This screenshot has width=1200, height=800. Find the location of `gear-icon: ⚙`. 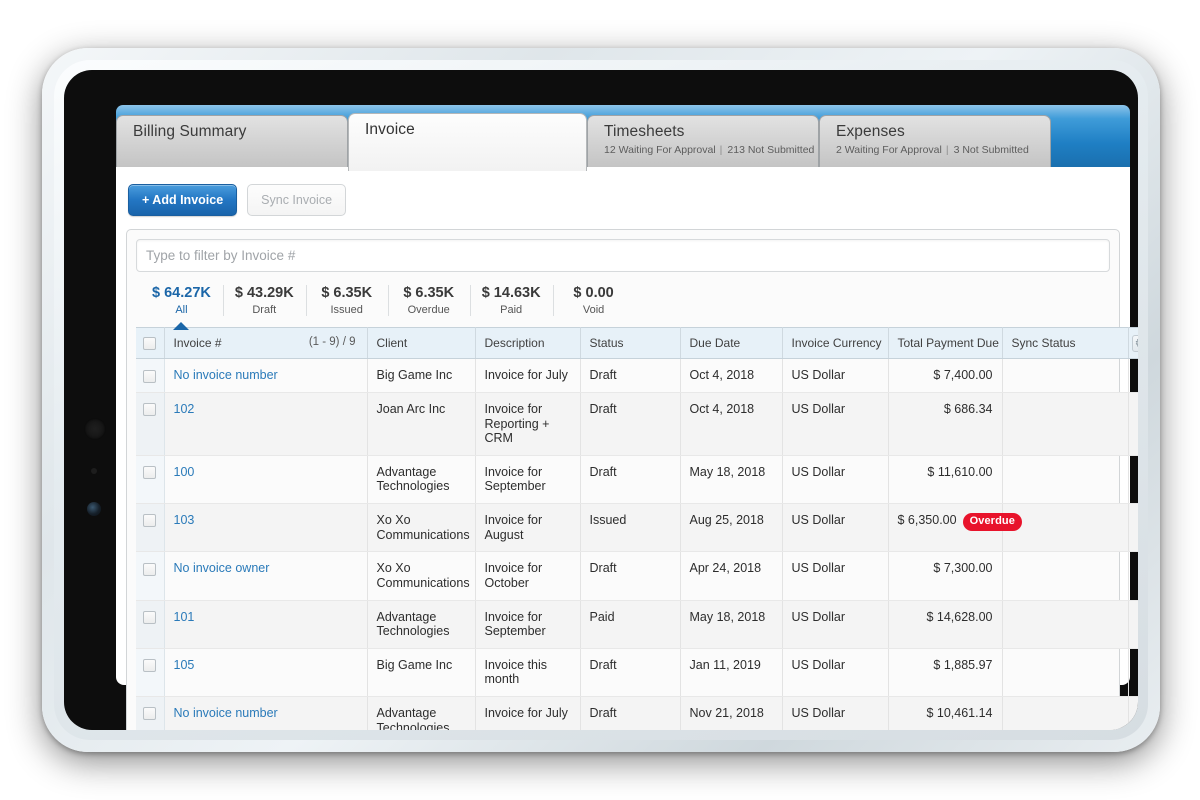

gear-icon: ⚙ is located at coordinates (1134, 343).